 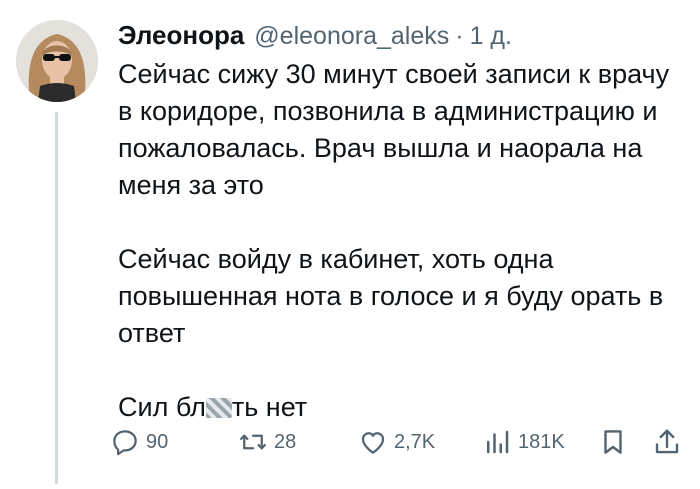 I want to click on share-icon, so click(x=667, y=442).